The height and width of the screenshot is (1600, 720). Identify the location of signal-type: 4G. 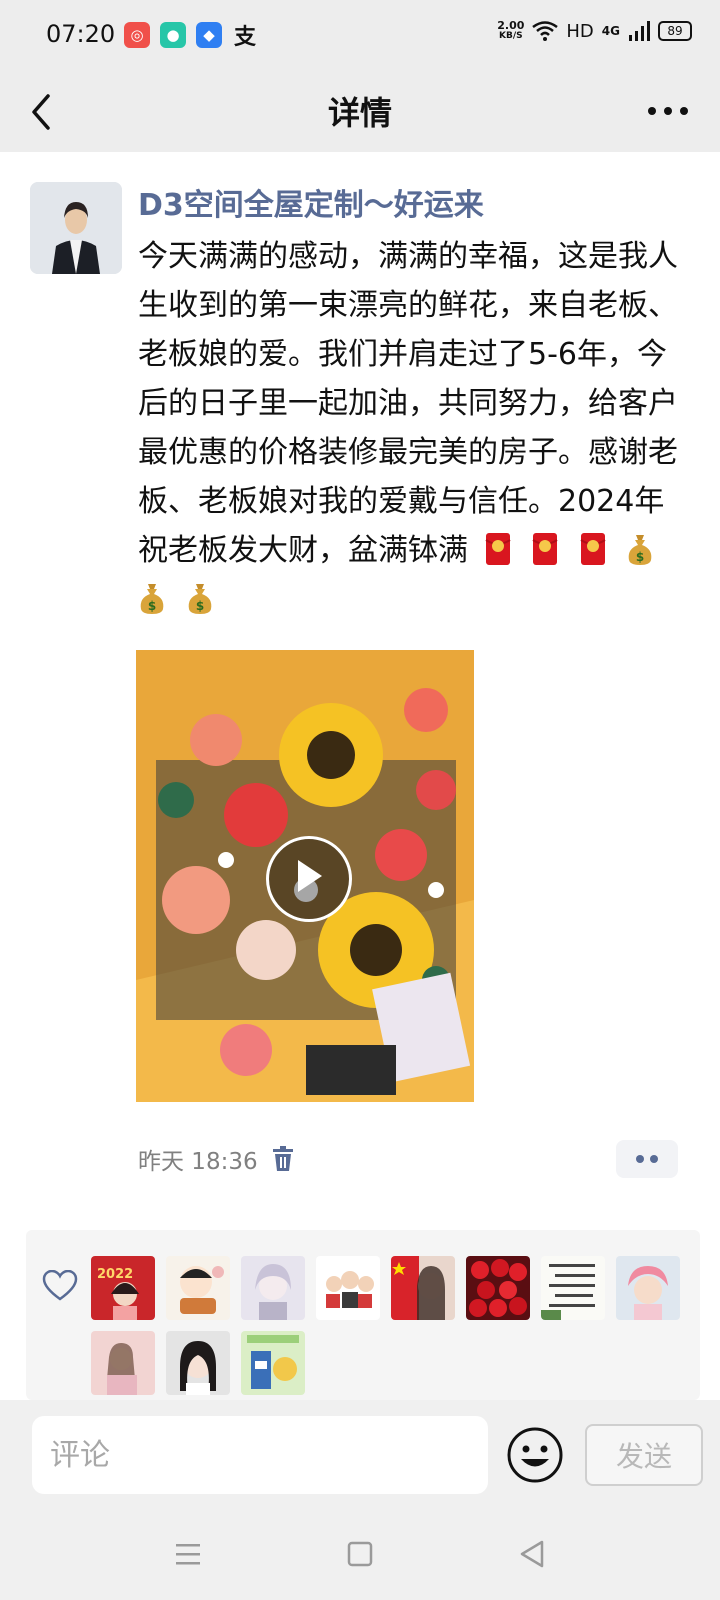
(610, 31).